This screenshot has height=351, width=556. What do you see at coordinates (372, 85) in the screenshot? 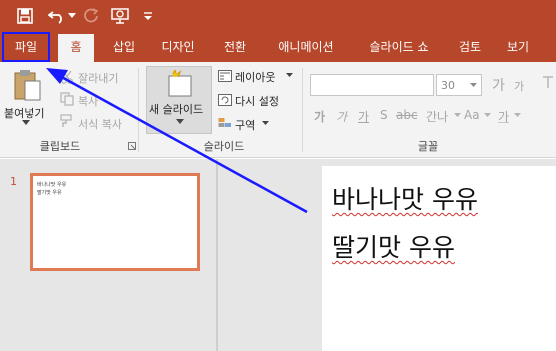
I see `font-name-combobox` at bounding box center [372, 85].